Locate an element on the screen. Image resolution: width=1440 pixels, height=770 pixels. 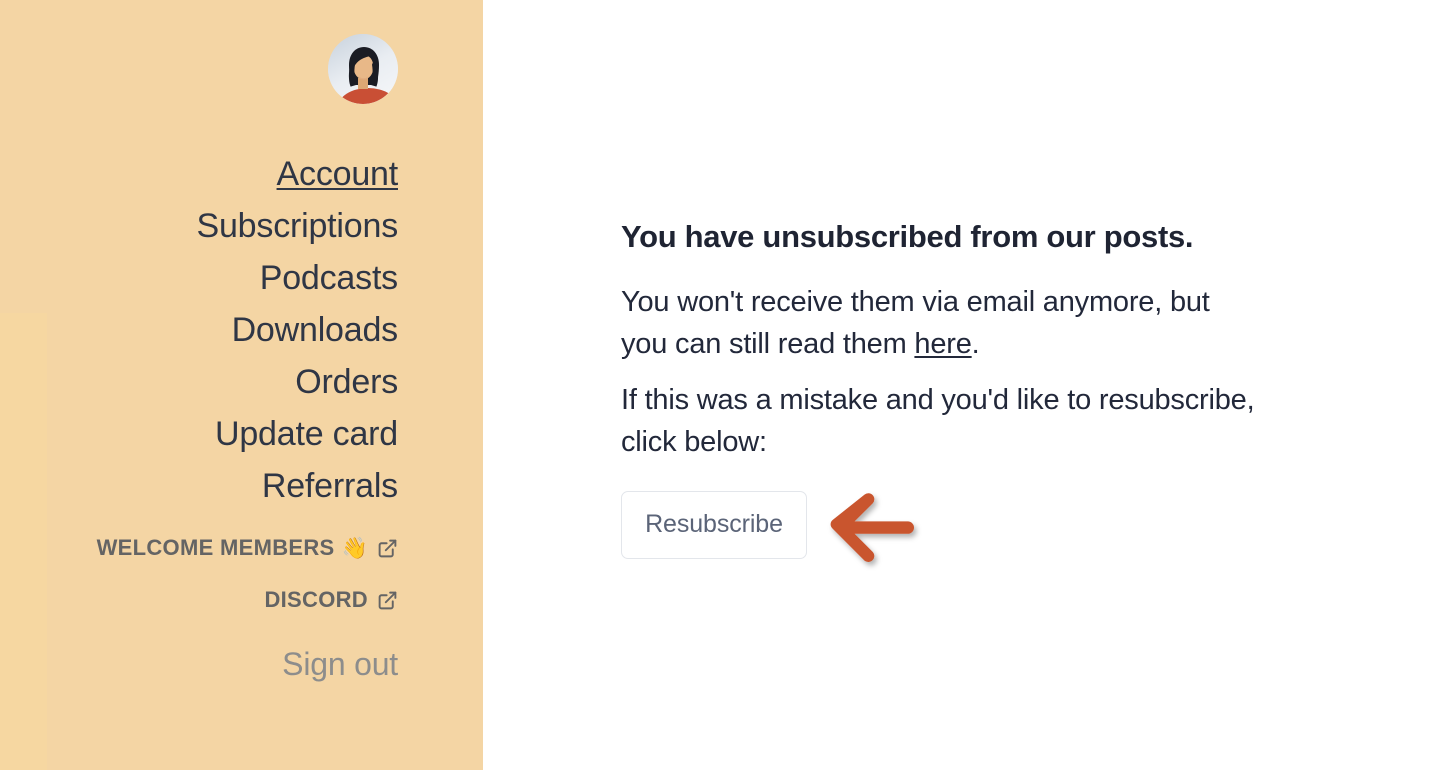
sidebar-external-links: WELCOME MEMBERS 👋 DISCORD is located at coordinates (199, 574).